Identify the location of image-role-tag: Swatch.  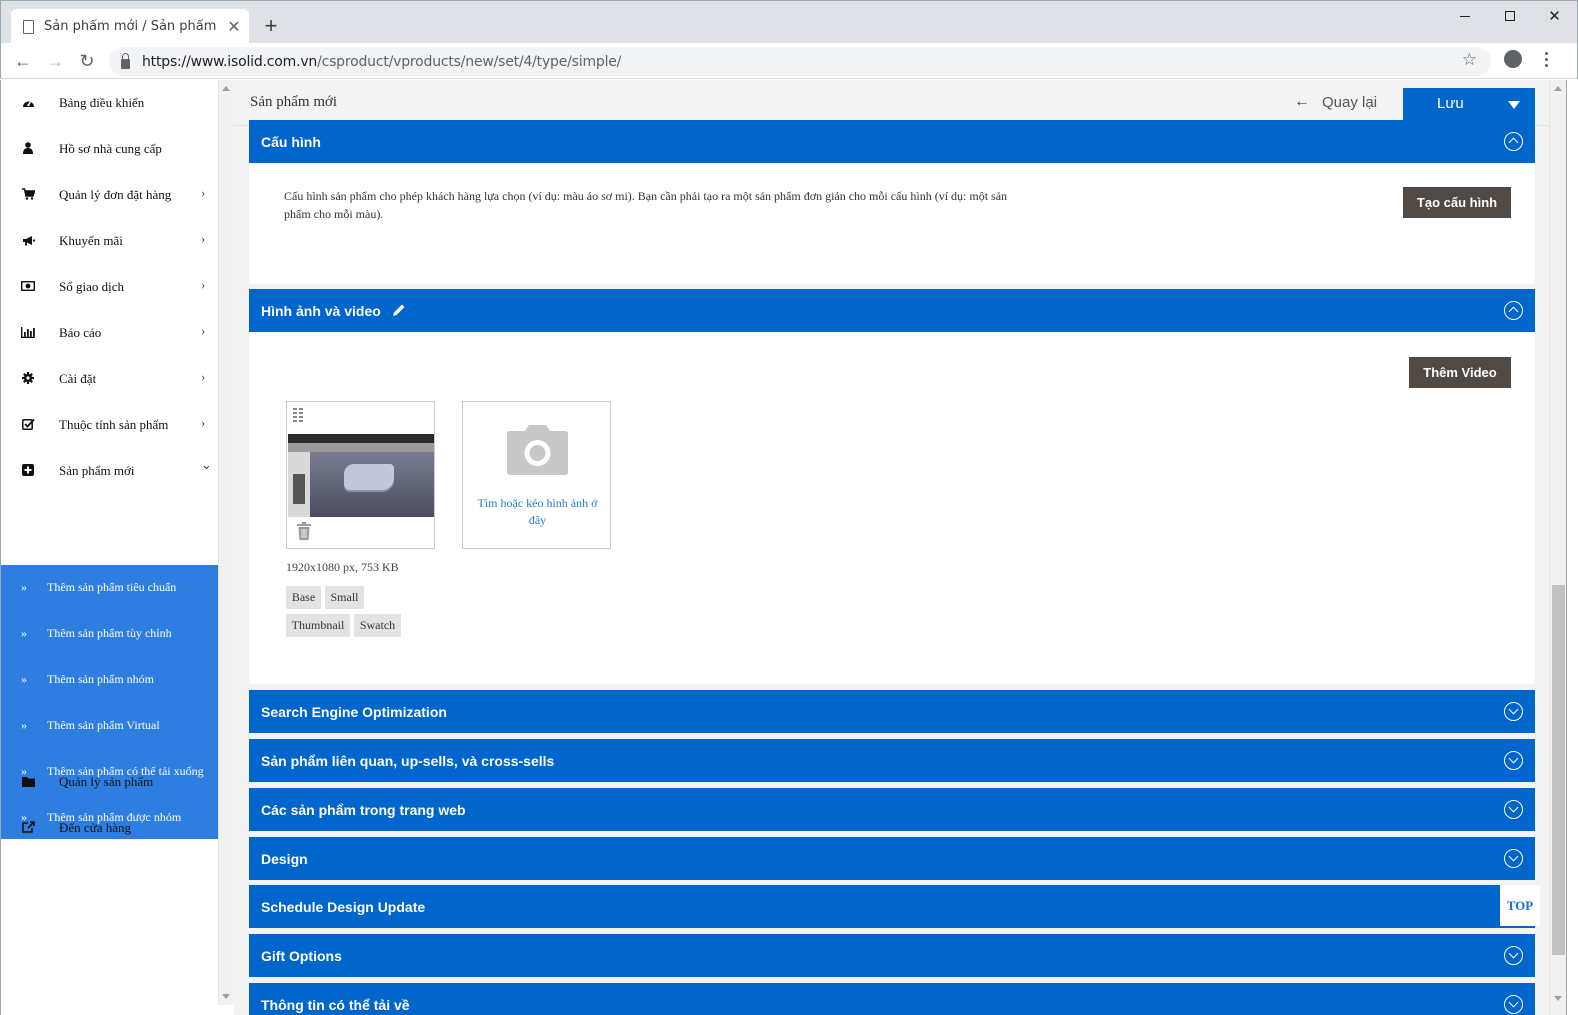
(377, 625).